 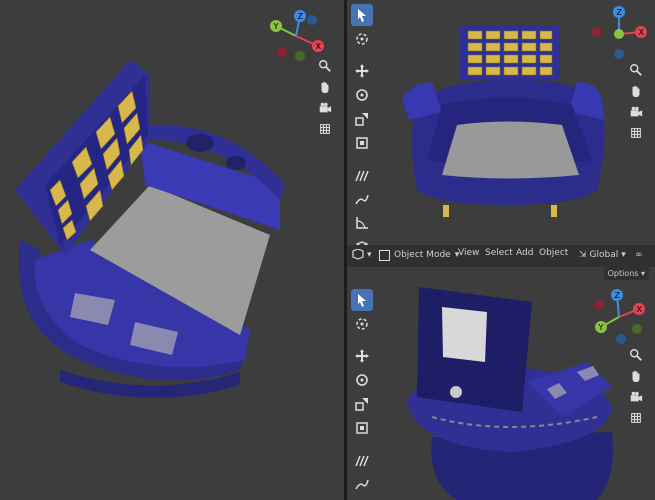 What do you see at coordinates (361, 255) in the screenshot?
I see `editor-type-dropdown: ▾` at bounding box center [361, 255].